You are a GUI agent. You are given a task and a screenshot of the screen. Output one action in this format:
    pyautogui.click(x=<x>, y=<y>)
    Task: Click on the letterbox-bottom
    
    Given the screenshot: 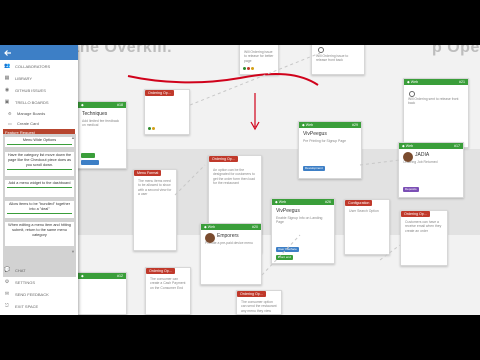 What is the action you would take?
    pyautogui.click(x=240, y=337)
    